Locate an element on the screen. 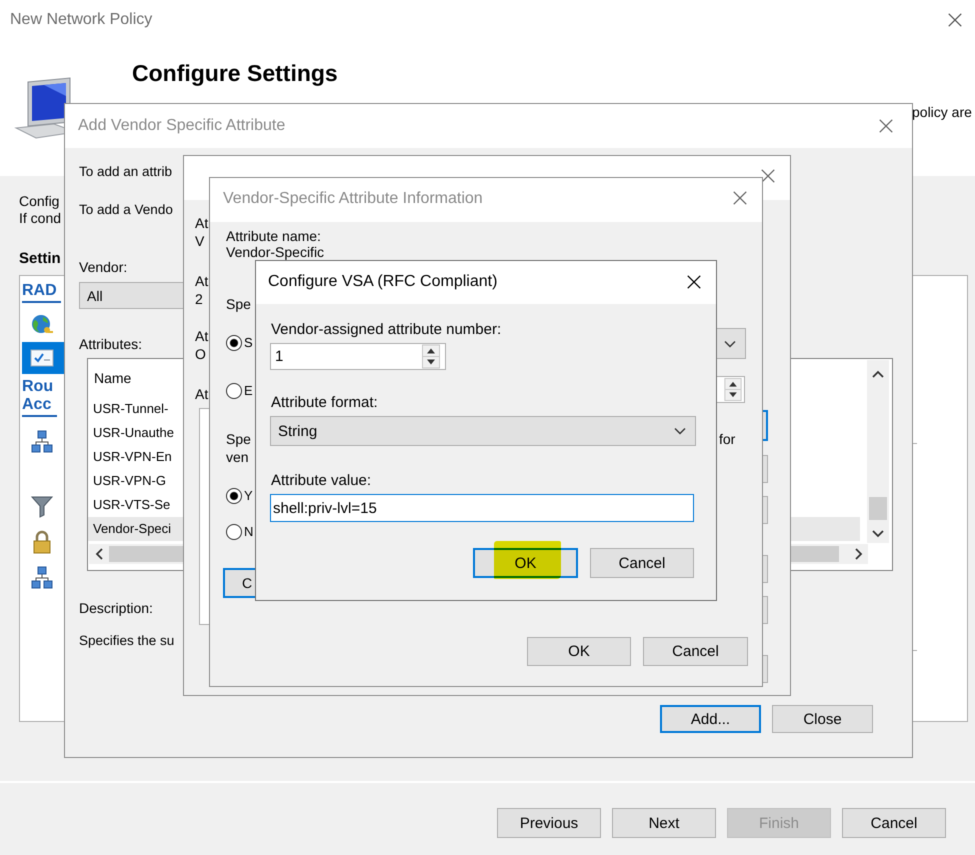  dialog-title: Add Vendor Specific Attribute is located at coordinates (182, 126).